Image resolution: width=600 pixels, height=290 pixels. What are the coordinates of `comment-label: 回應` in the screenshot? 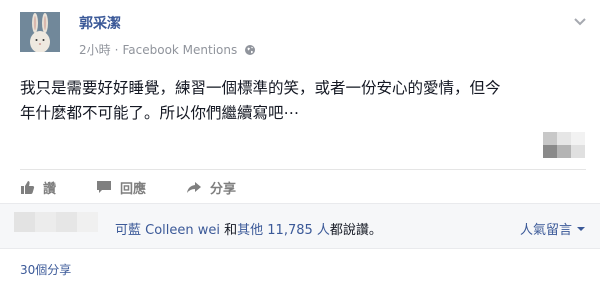 It's located at (133, 189).